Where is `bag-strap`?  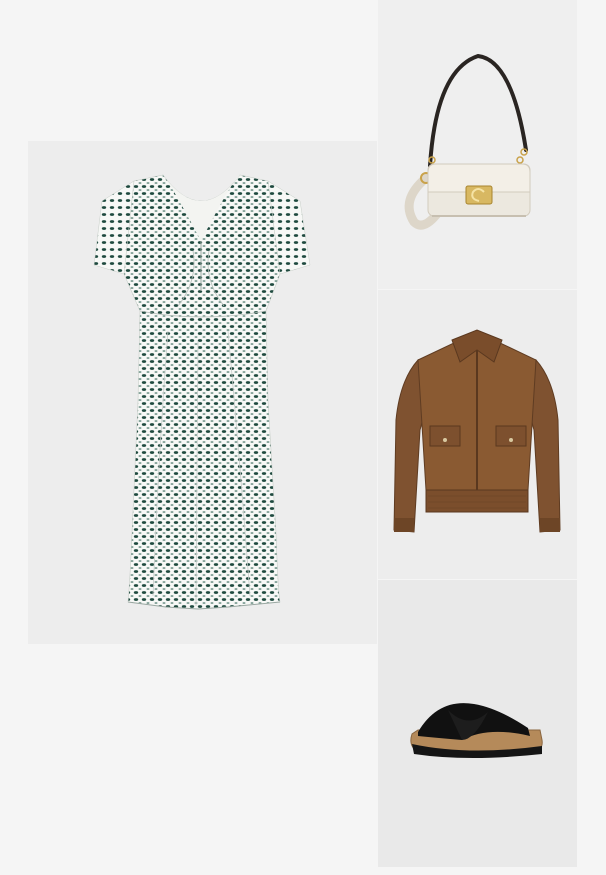 bag-strap is located at coordinates (478, 110).